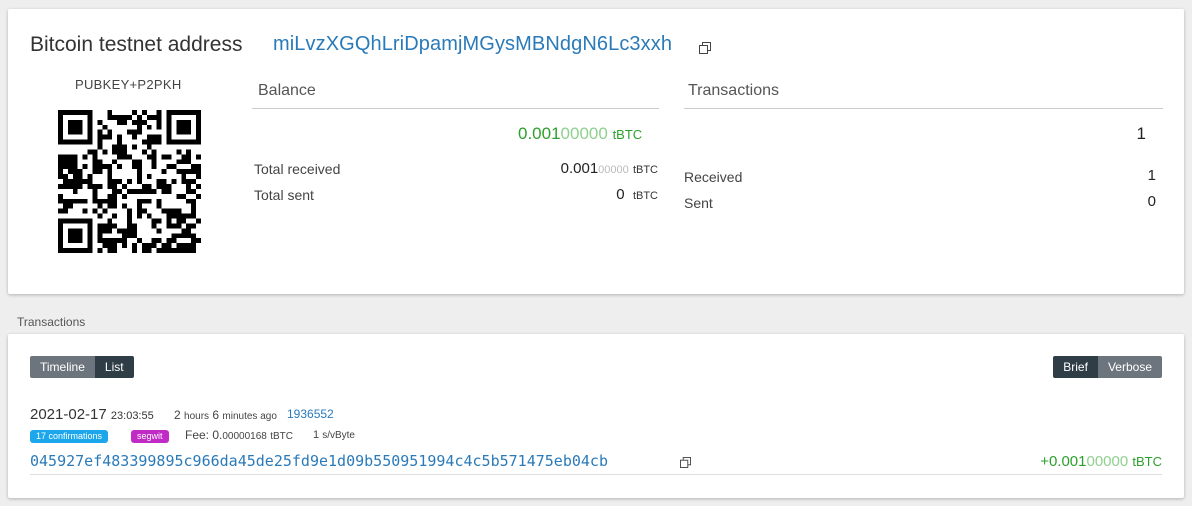  Describe the element at coordinates (584, 133) in the screenshot. I see `balance-amount-light: 00000` at that location.